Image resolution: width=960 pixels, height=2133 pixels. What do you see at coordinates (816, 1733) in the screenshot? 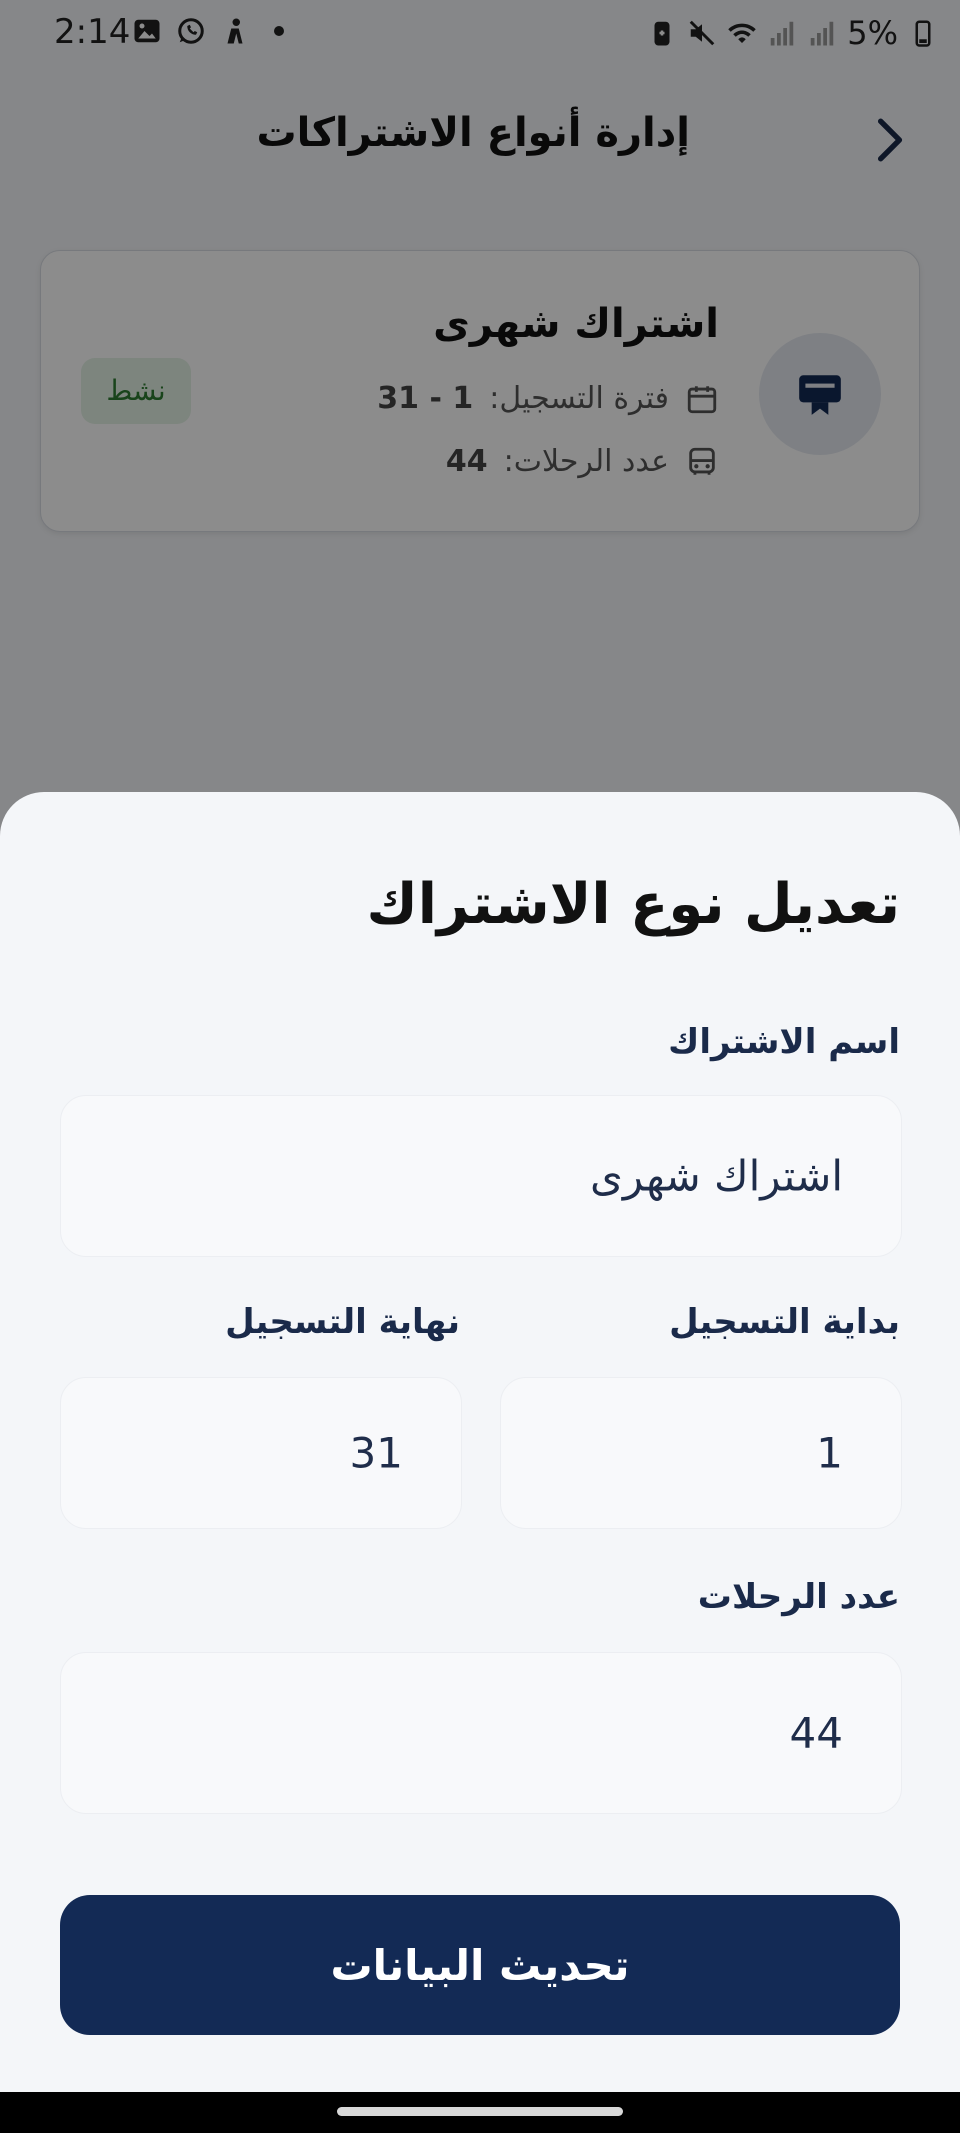
I see `trips-count-value: 44` at bounding box center [816, 1733].